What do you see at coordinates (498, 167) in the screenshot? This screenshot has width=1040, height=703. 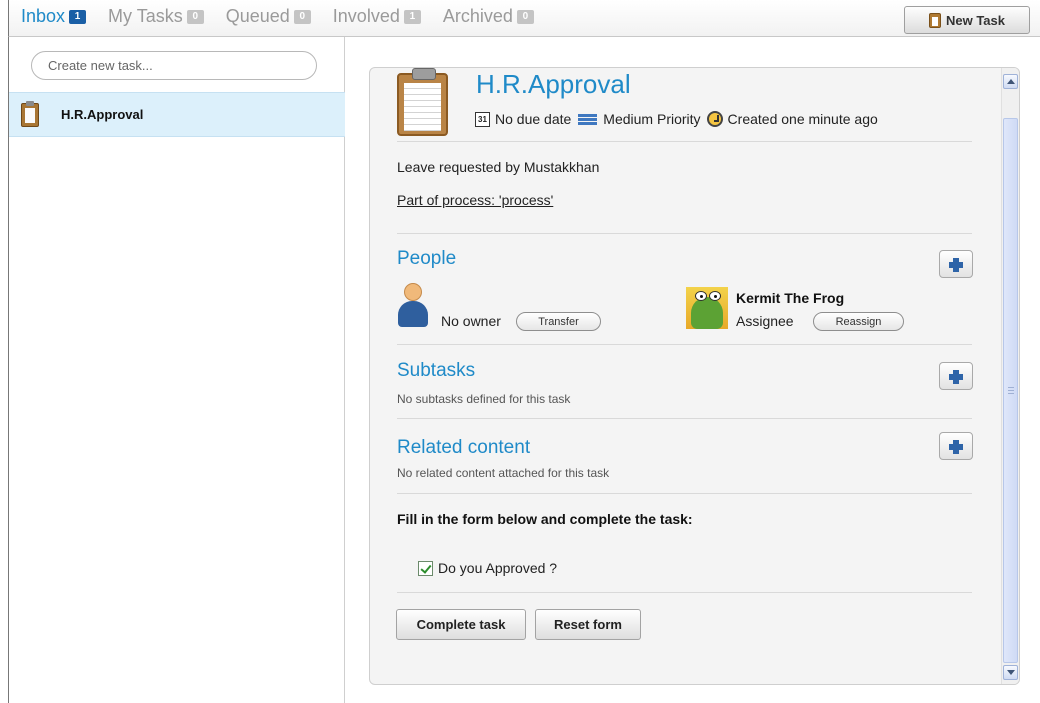 I see `task-description: Leave requested by Mustakkhan` at bounding box center [498, 167].